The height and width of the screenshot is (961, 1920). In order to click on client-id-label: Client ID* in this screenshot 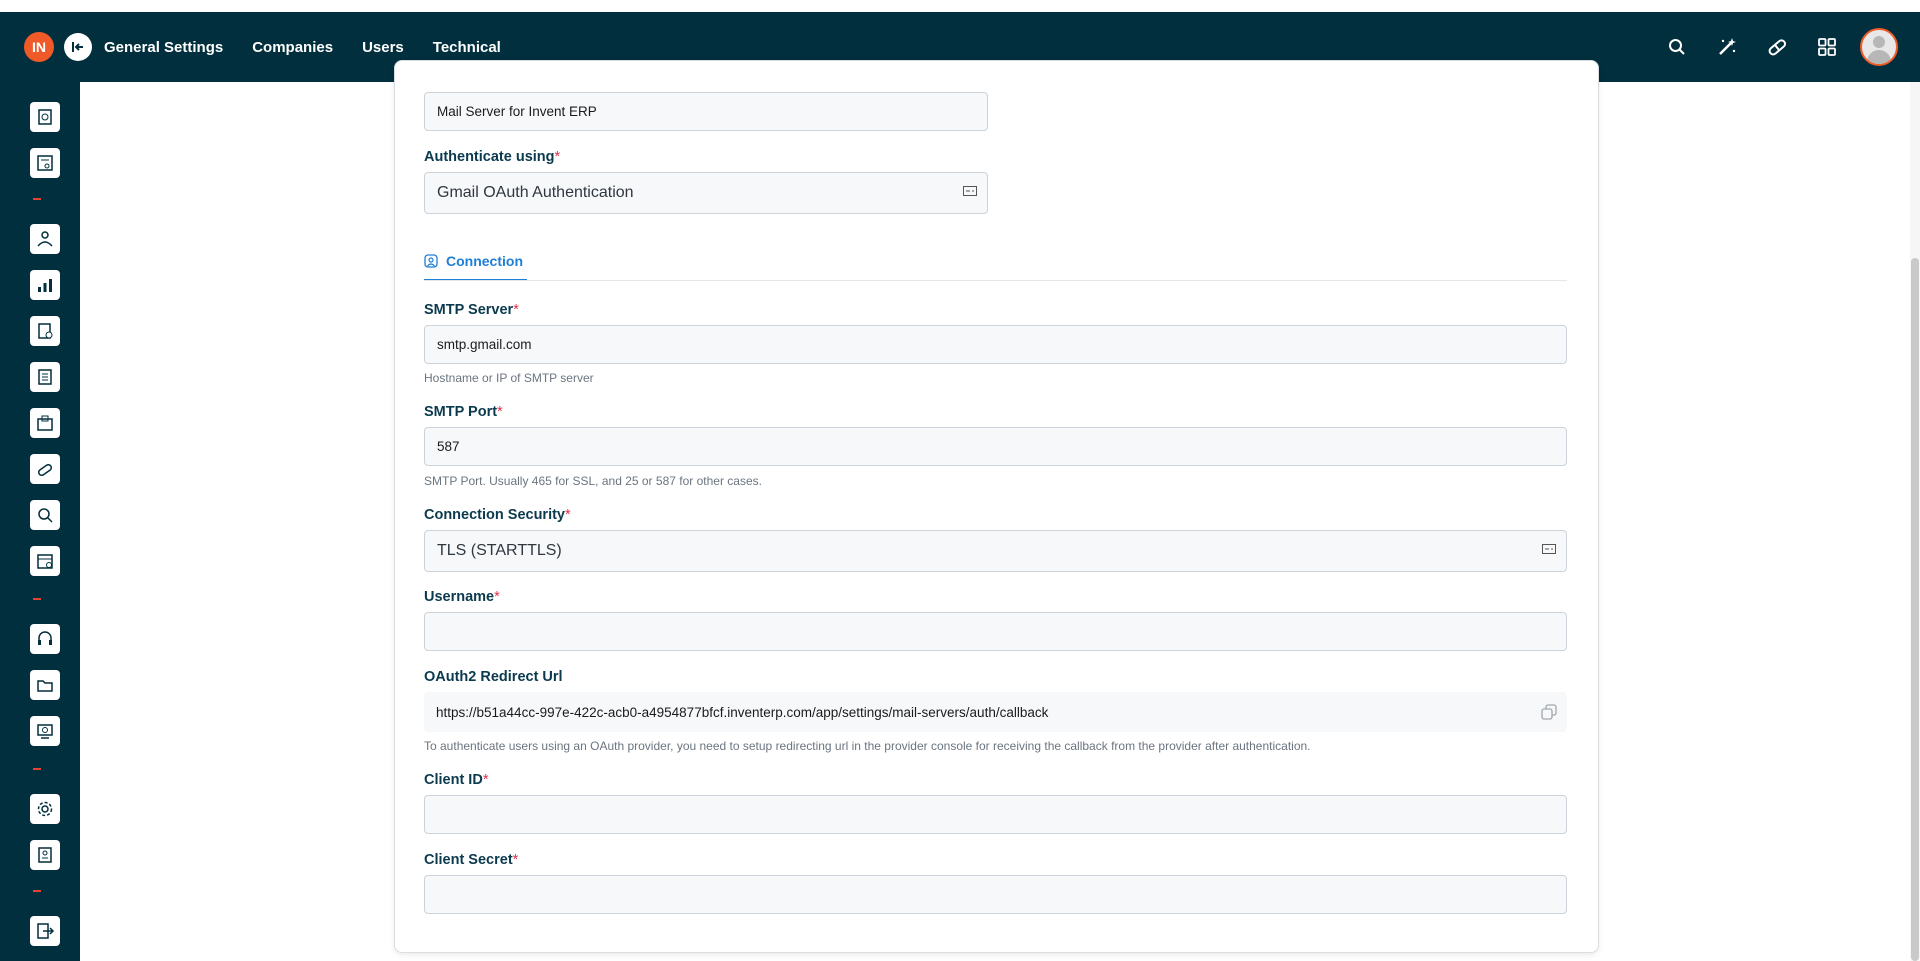, I will do `click(456, 780)`.